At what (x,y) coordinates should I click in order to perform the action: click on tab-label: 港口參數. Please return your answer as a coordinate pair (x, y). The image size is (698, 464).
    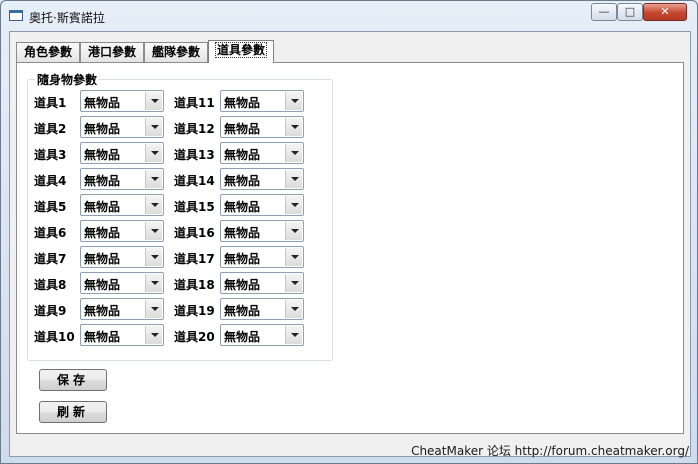
    Looking at the image, I should click on (111, 52).